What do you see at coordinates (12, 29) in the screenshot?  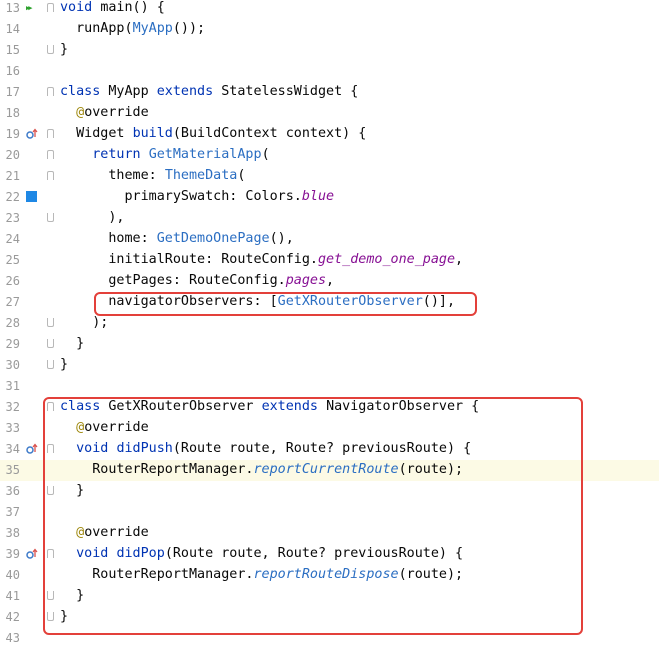 I see `line-number: 14` at bounding box center [12, 29].